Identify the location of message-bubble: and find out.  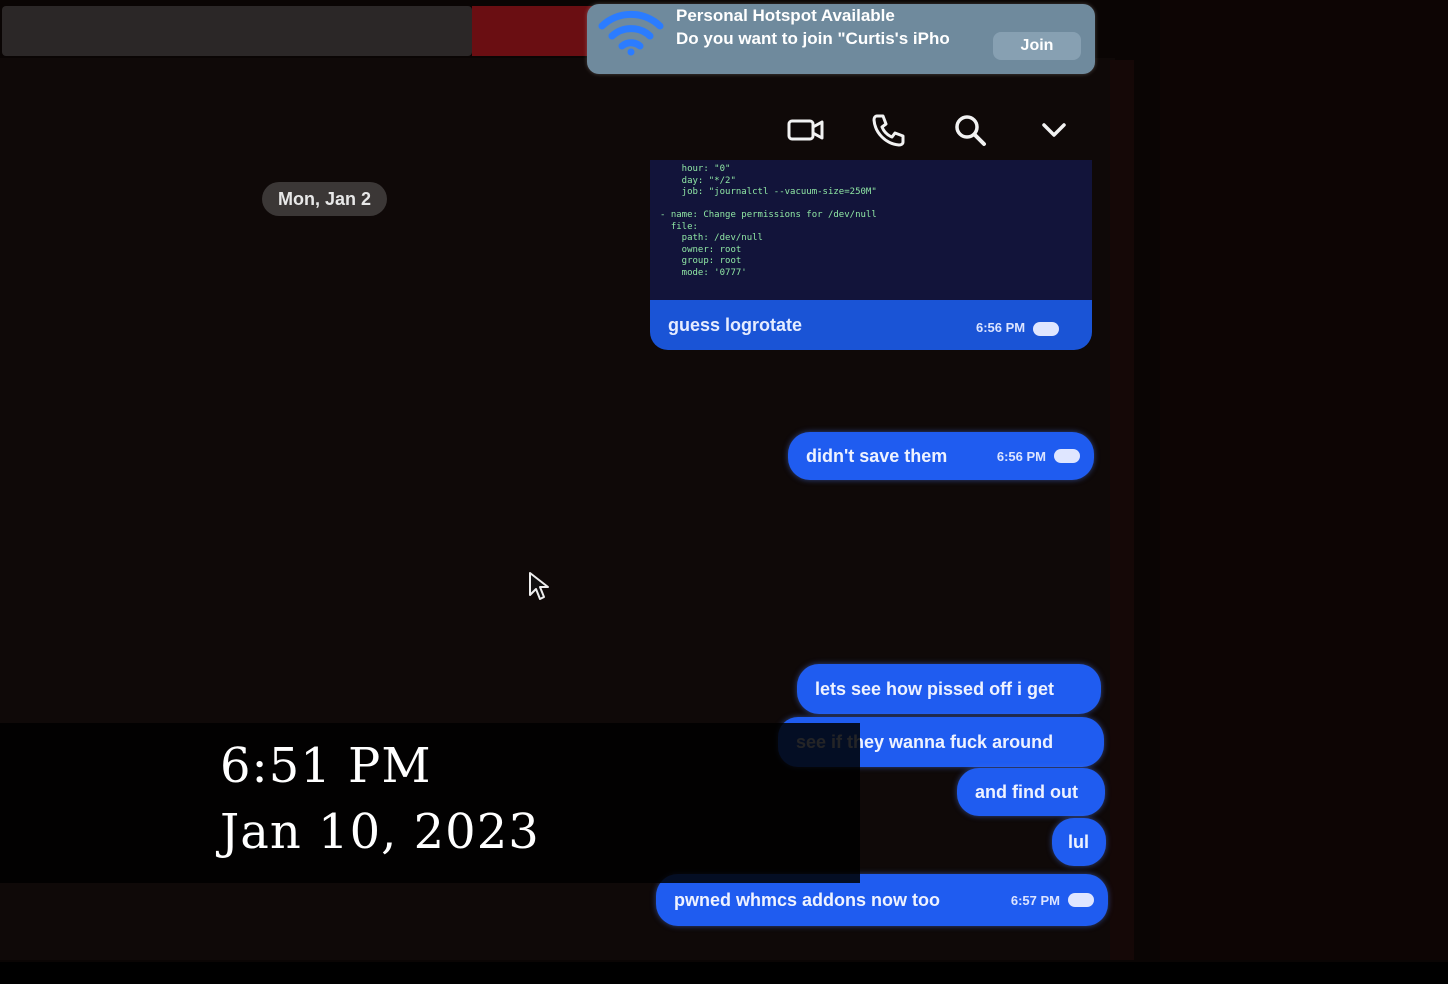
(1031, 792).